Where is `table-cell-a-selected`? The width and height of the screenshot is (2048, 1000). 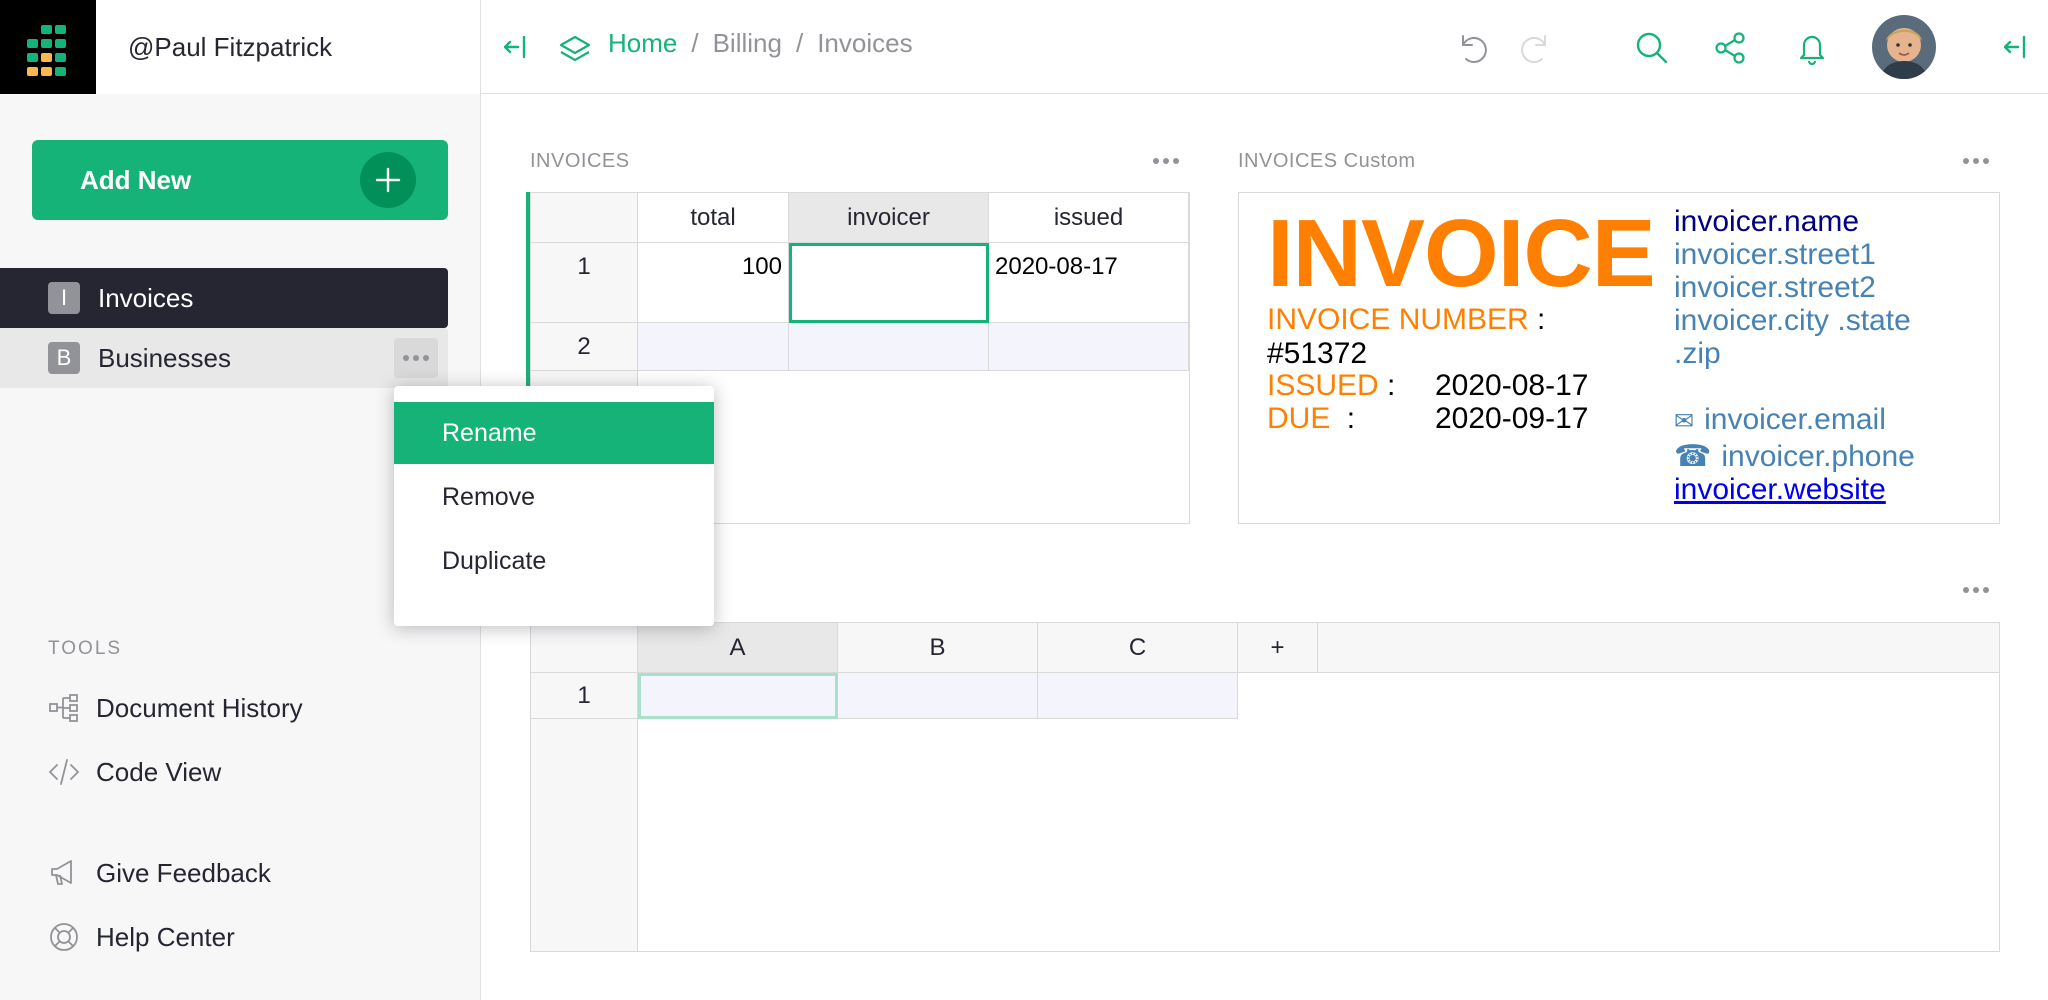 table-cell-a-selected is located at coordinates (738, 696).